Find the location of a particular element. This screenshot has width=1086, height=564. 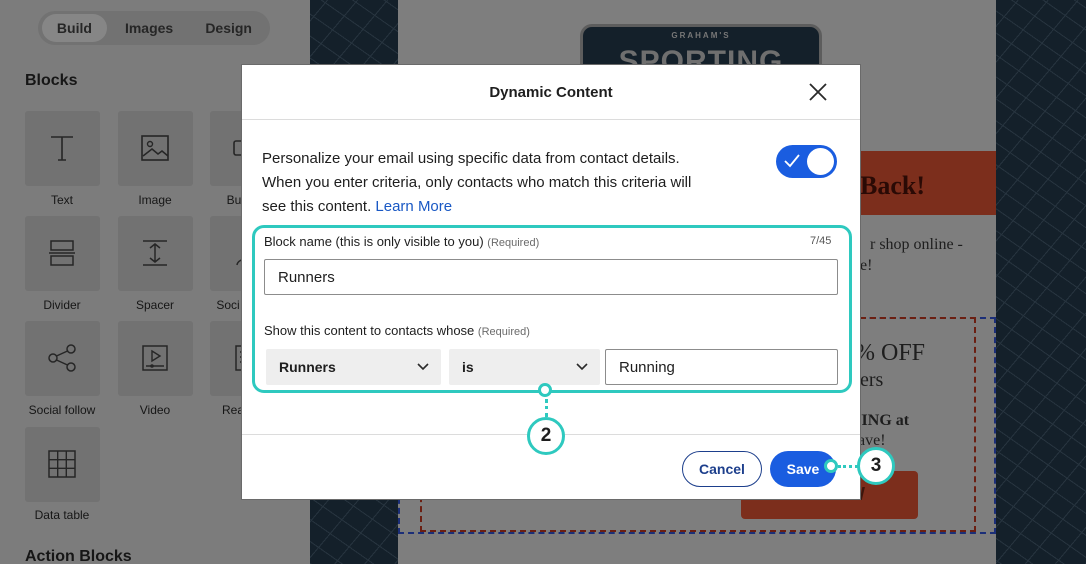

spacer-icon is located at coordinates (155, 253).